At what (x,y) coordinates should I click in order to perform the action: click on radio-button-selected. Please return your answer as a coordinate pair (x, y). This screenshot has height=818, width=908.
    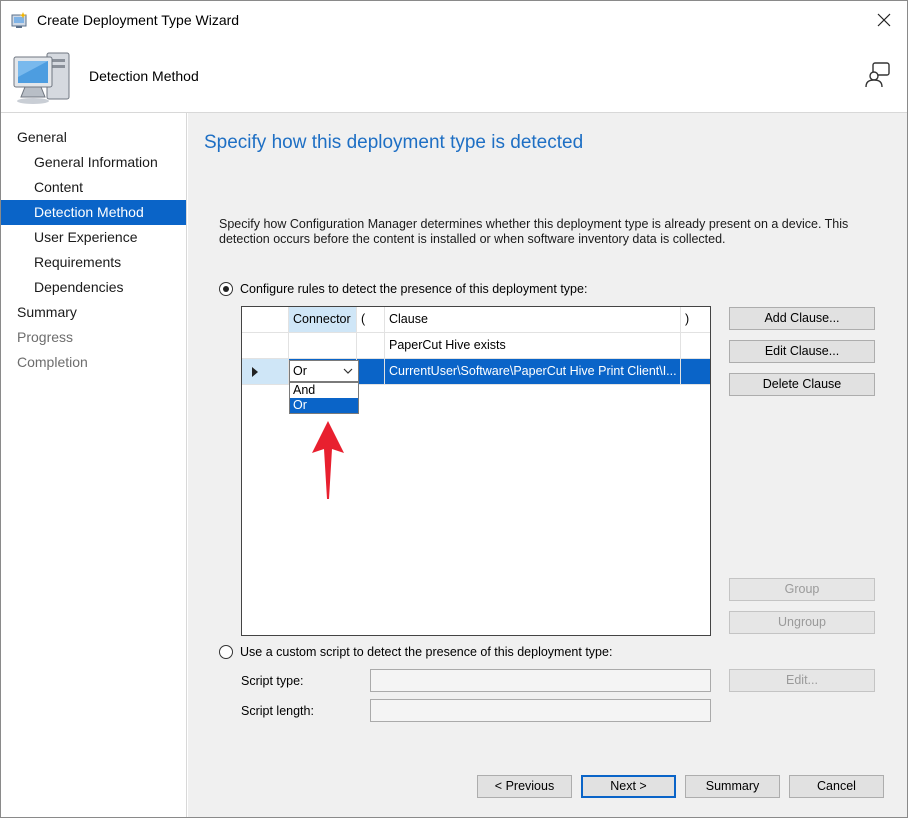
    Looking at the image, I should click on (226, 289).